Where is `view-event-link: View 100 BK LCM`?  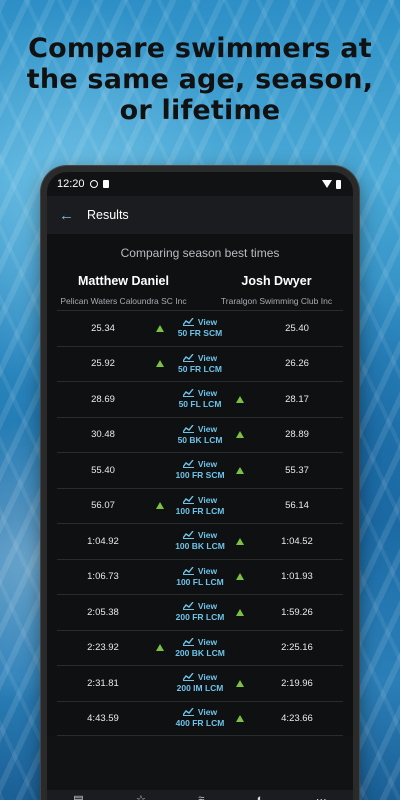 view-event-link: View 100 BK LCM is located at coordinates (200, 541).